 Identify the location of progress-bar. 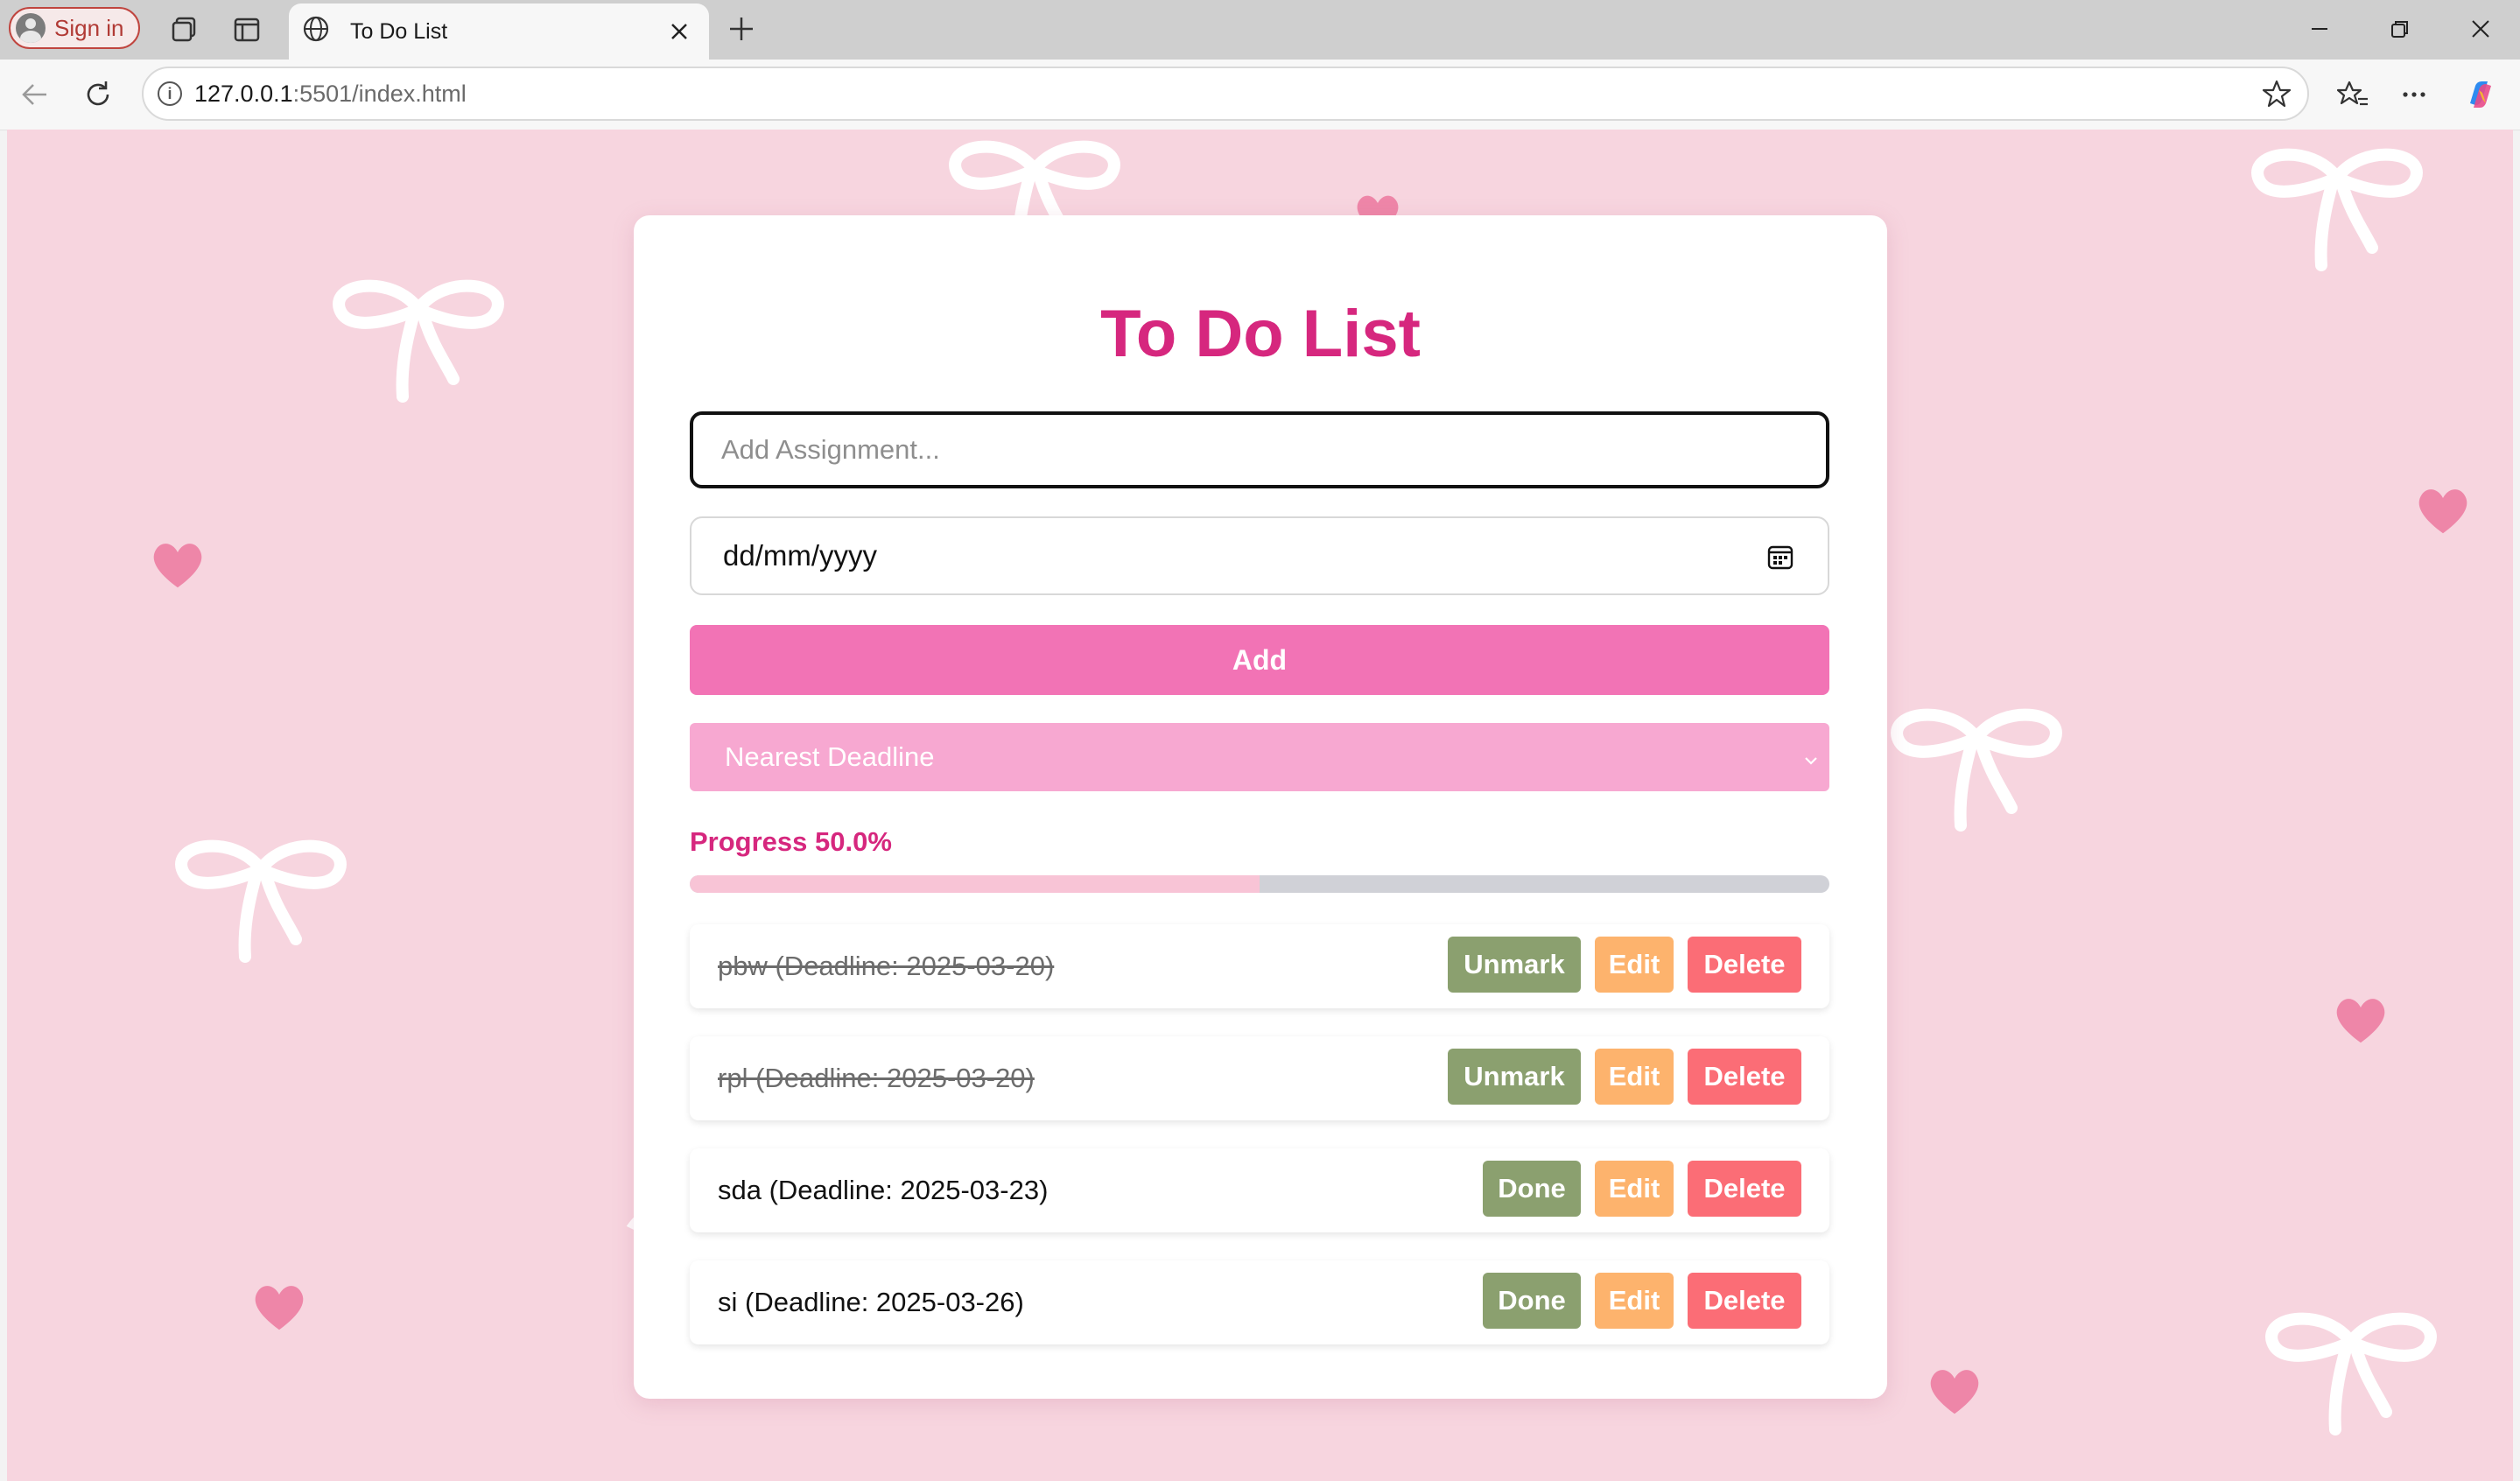
(1259, 884).